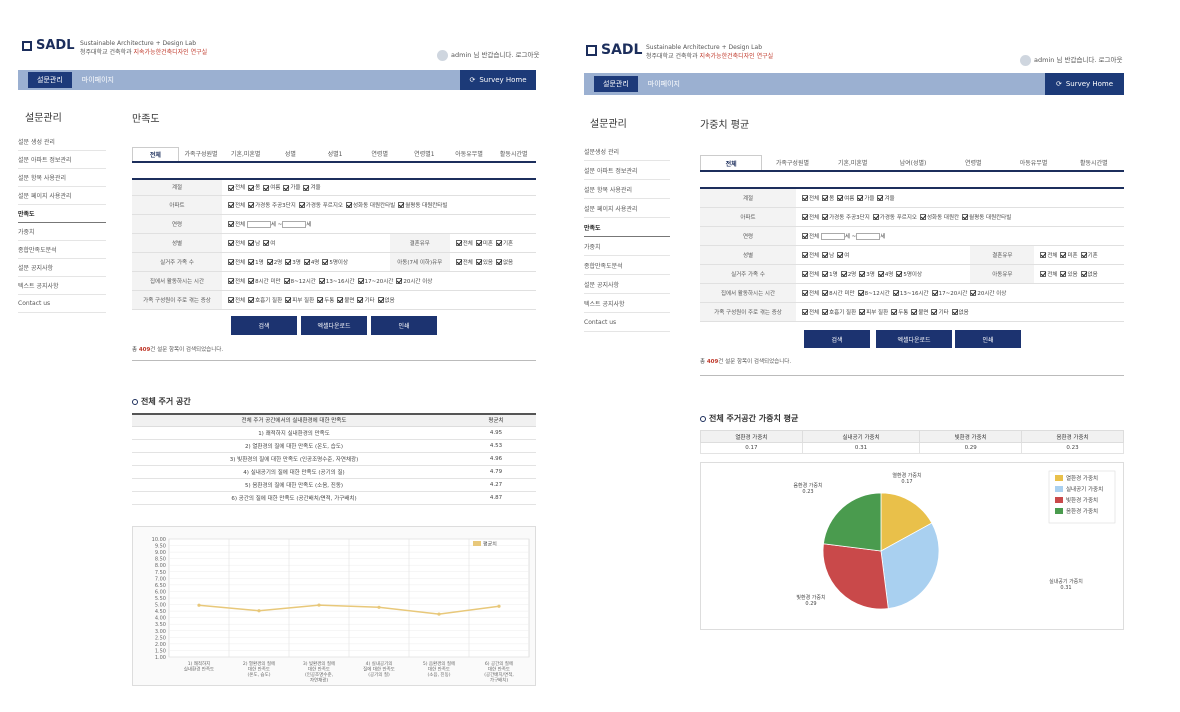  Describe the element at coordinates (627, 227) in the screenshot. I see `sidebar-item: 만족도` at that location.